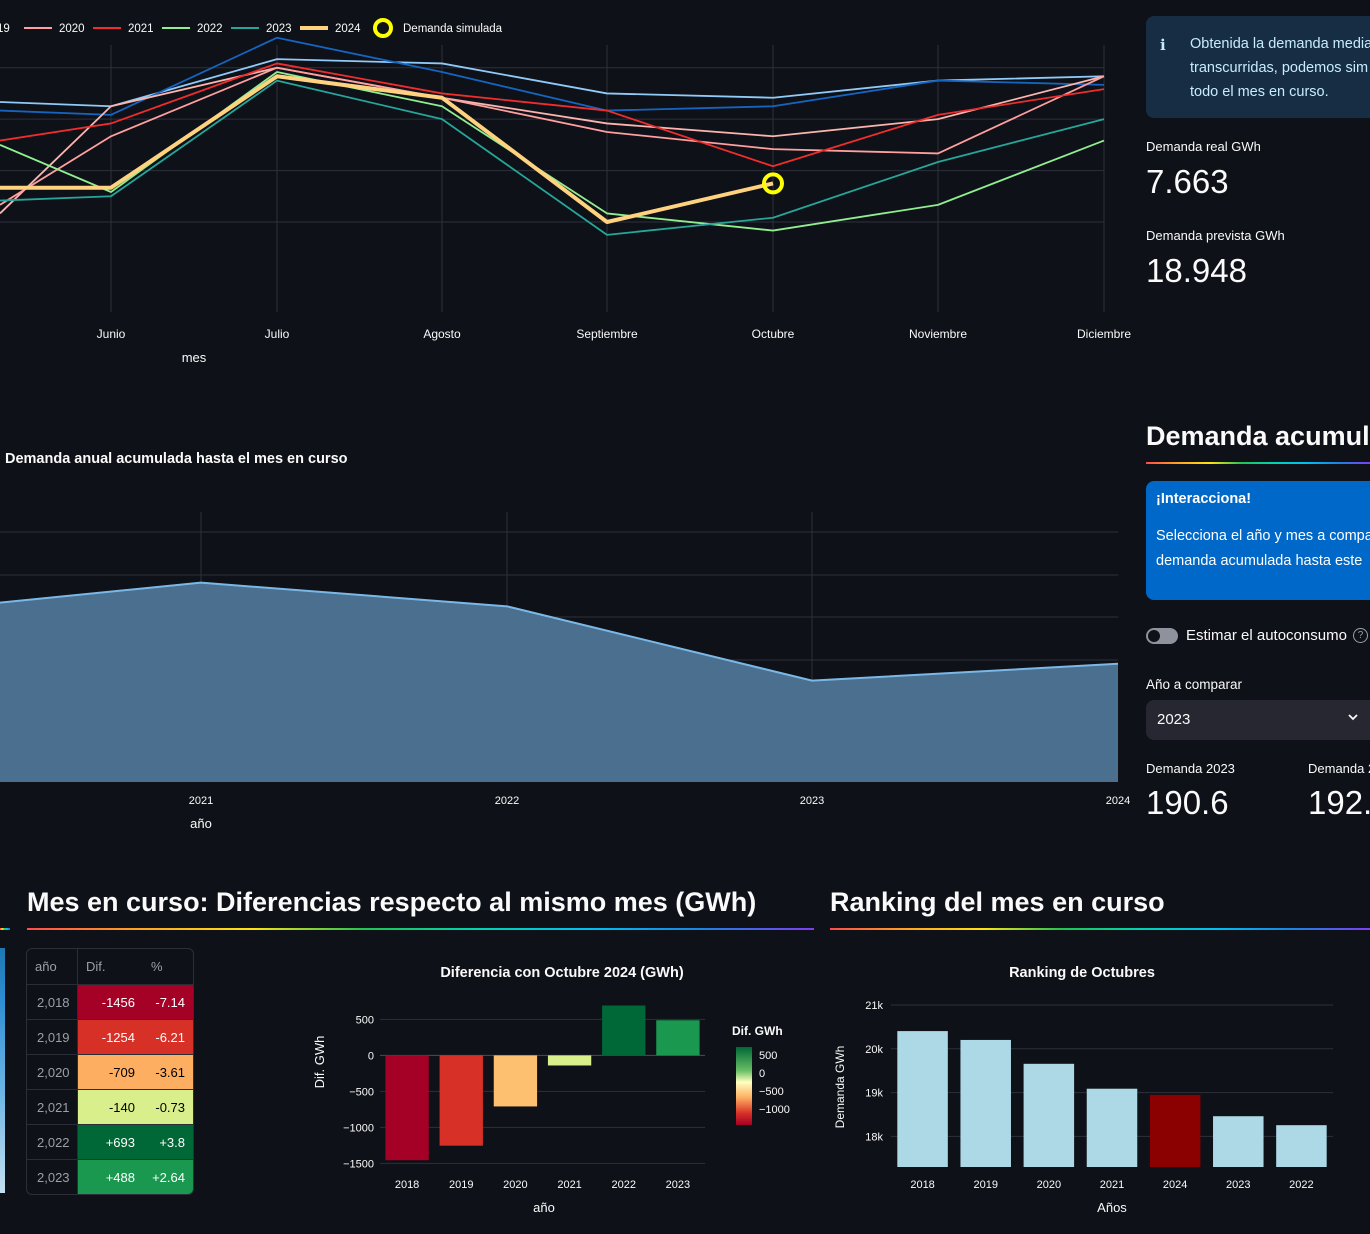 This screenshot has width=1370, height=1234. What do you see at coordinates (1258, 436) in the screenshot?
I see `section-title-acumulada: Demanda acumula` at bounding box center [1258, 436].